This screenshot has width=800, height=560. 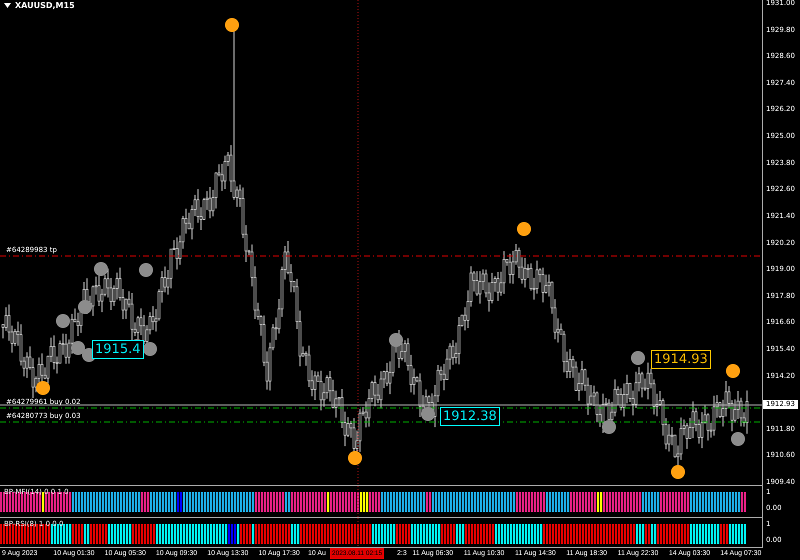 I want to click on chart-title: XAUUSD,M15, so click(x=45, y=5).